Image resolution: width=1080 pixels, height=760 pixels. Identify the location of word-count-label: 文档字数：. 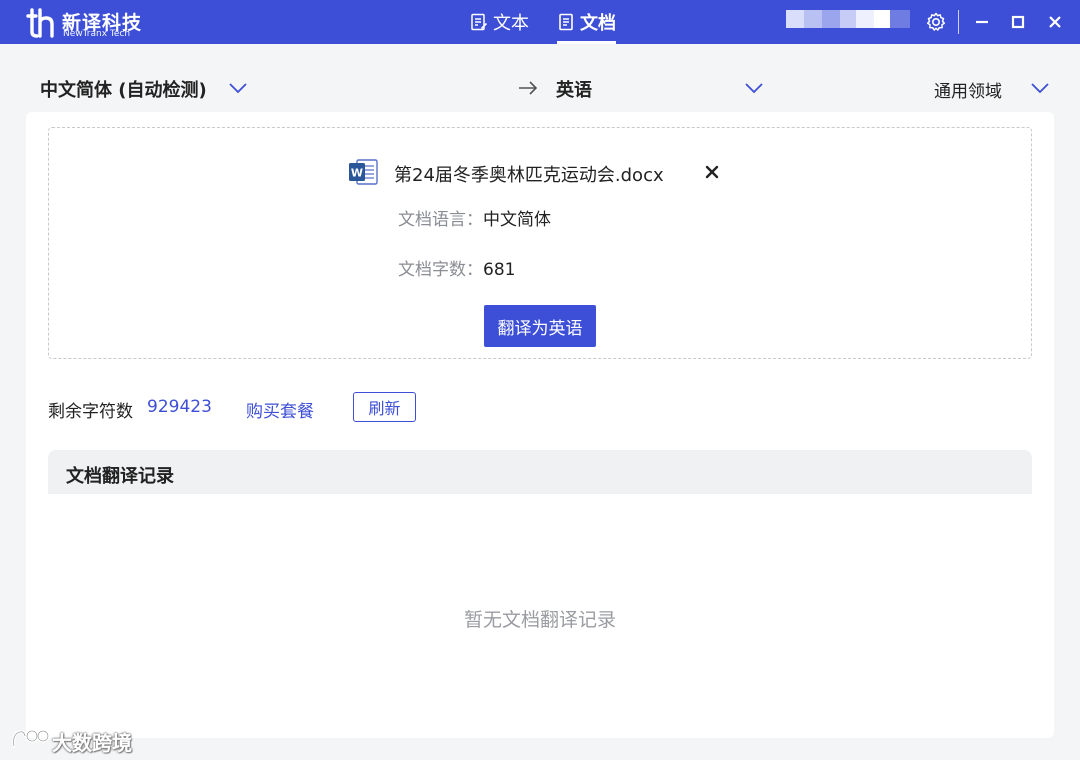
(440, 270).